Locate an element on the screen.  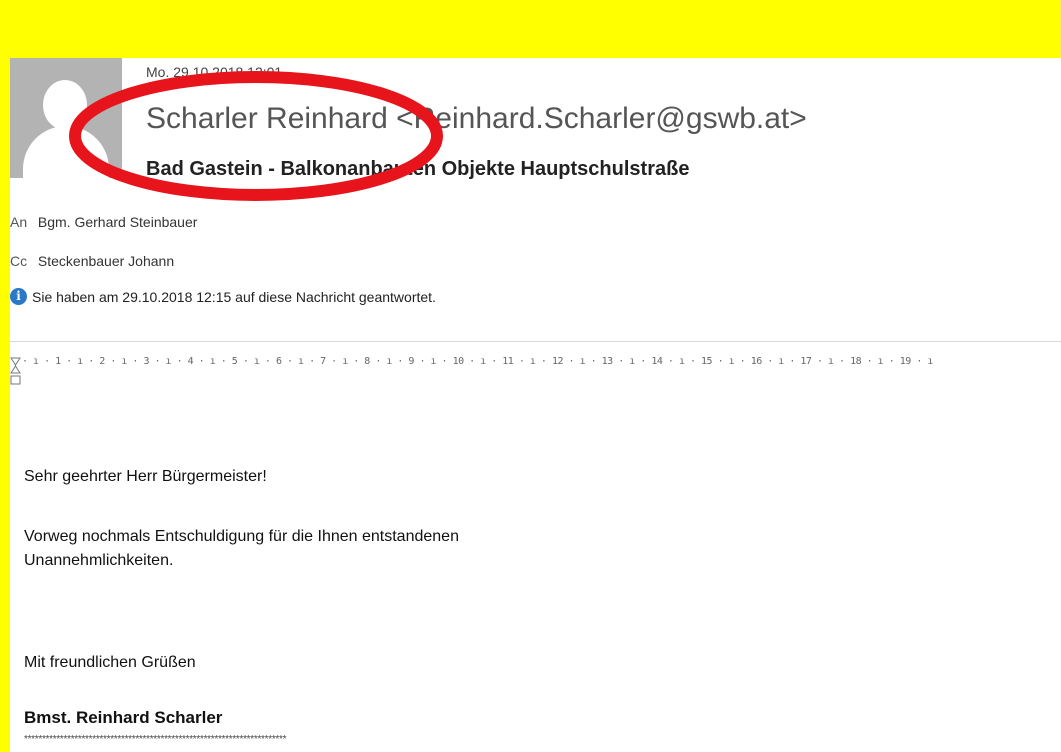
body-greeting: Sehr geehrter Herr Bürgermeister! is located at coordinates (145, 476).